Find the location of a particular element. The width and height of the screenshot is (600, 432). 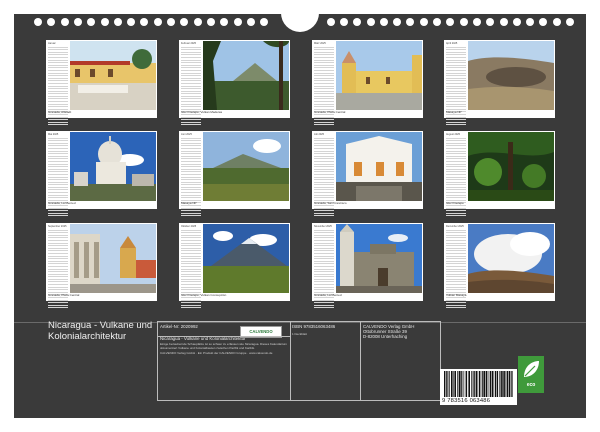

month-name: Dezember 2025 is located at coordinates (455, 226).